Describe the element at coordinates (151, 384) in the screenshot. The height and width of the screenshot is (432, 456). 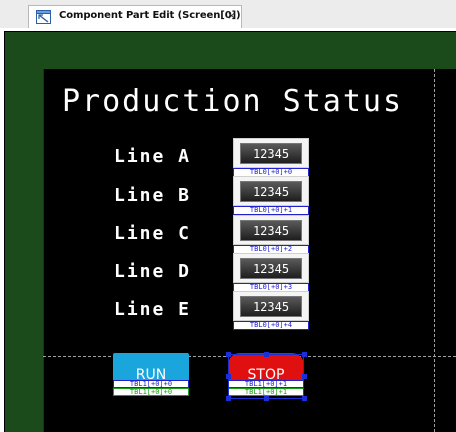
I see `address-tag-blue: TBL1[+0]+0` at that location.